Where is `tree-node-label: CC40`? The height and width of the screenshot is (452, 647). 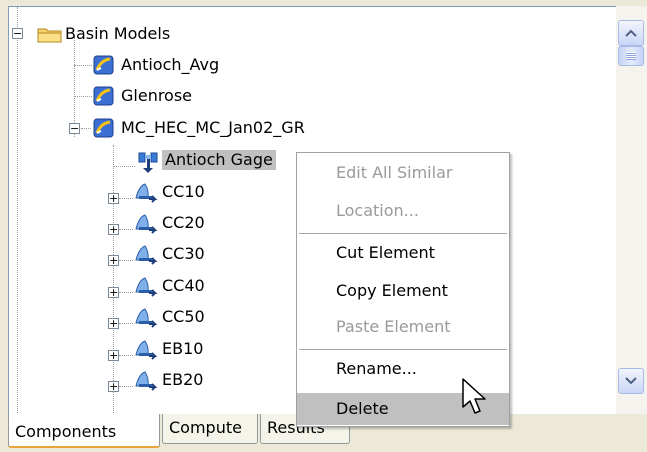 tree-node-label: CC40 is located at coordinates (183, 285).